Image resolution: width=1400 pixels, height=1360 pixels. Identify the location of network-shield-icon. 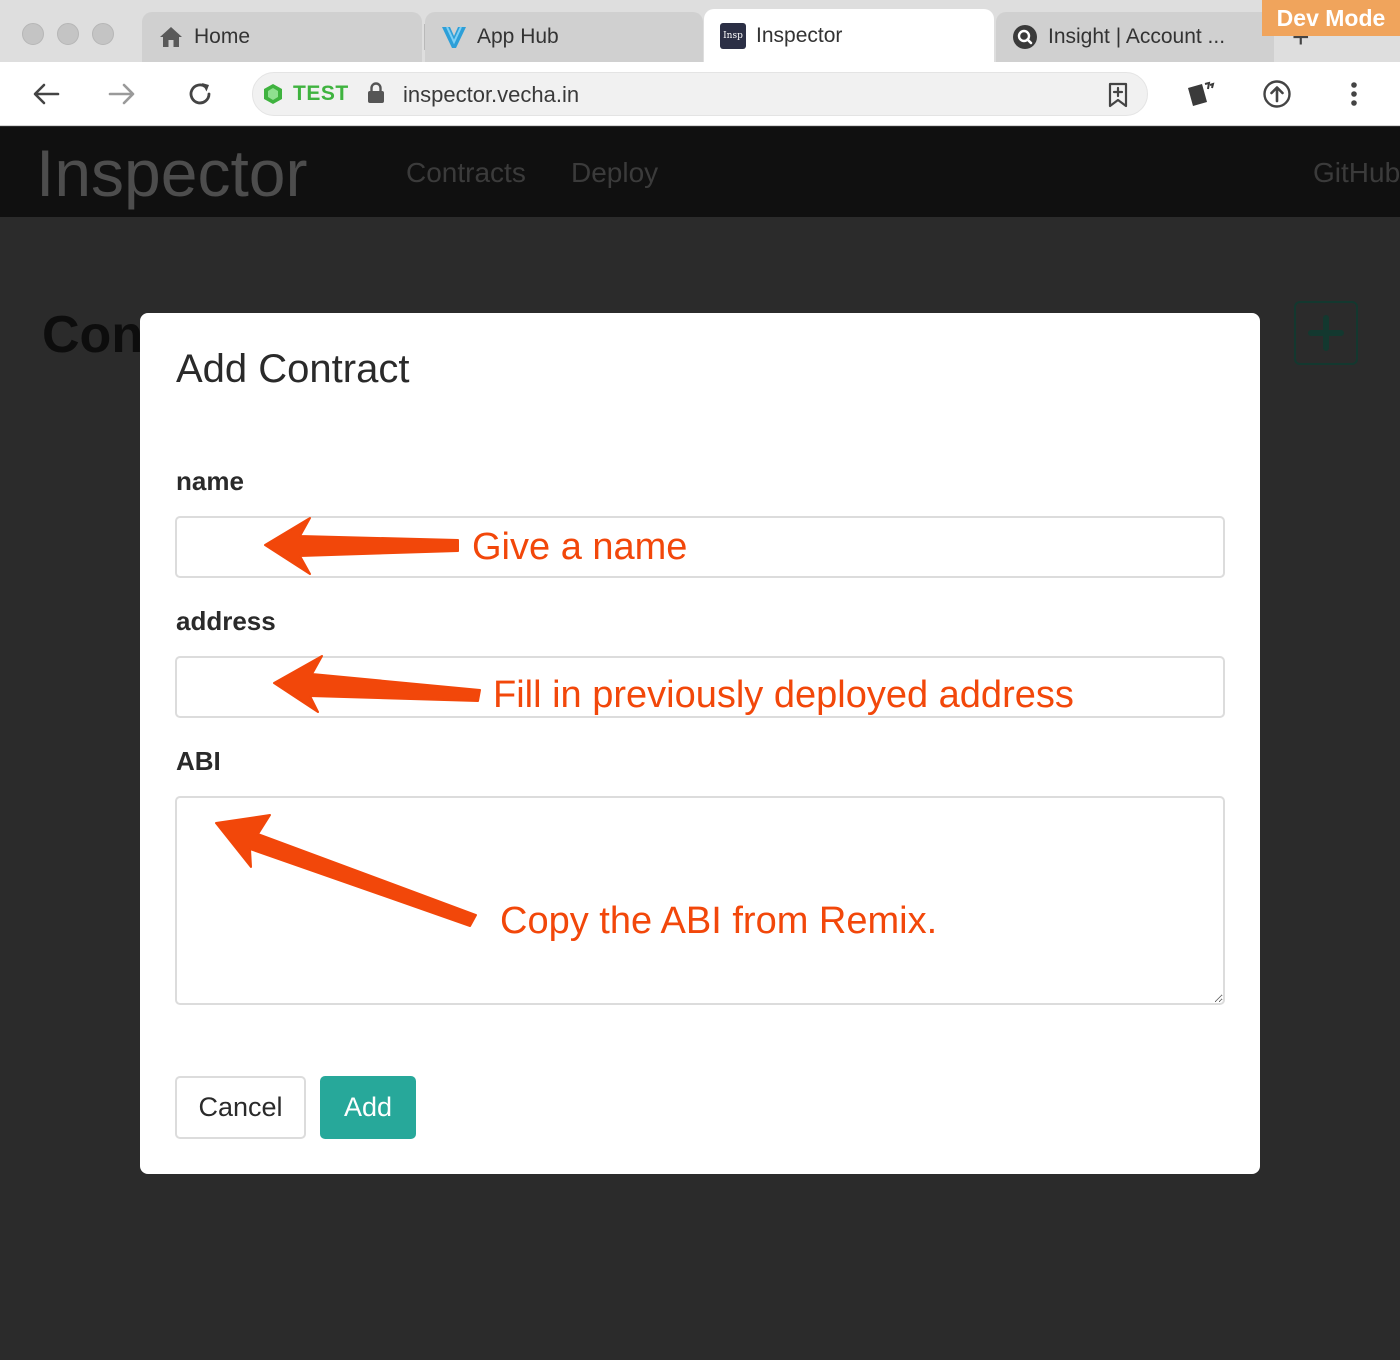
(273, 96).